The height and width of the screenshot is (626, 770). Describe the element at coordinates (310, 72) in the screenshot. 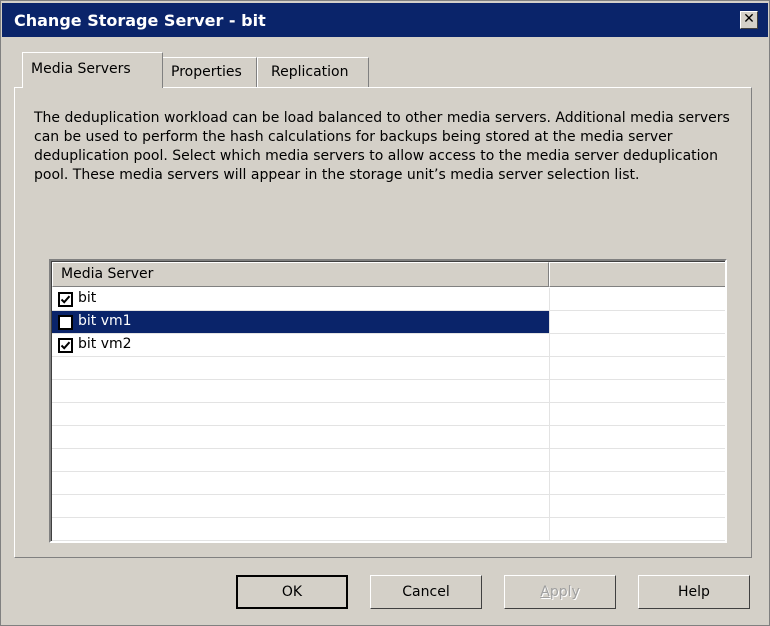

I see `tab-replication-label: Replication` at that location.